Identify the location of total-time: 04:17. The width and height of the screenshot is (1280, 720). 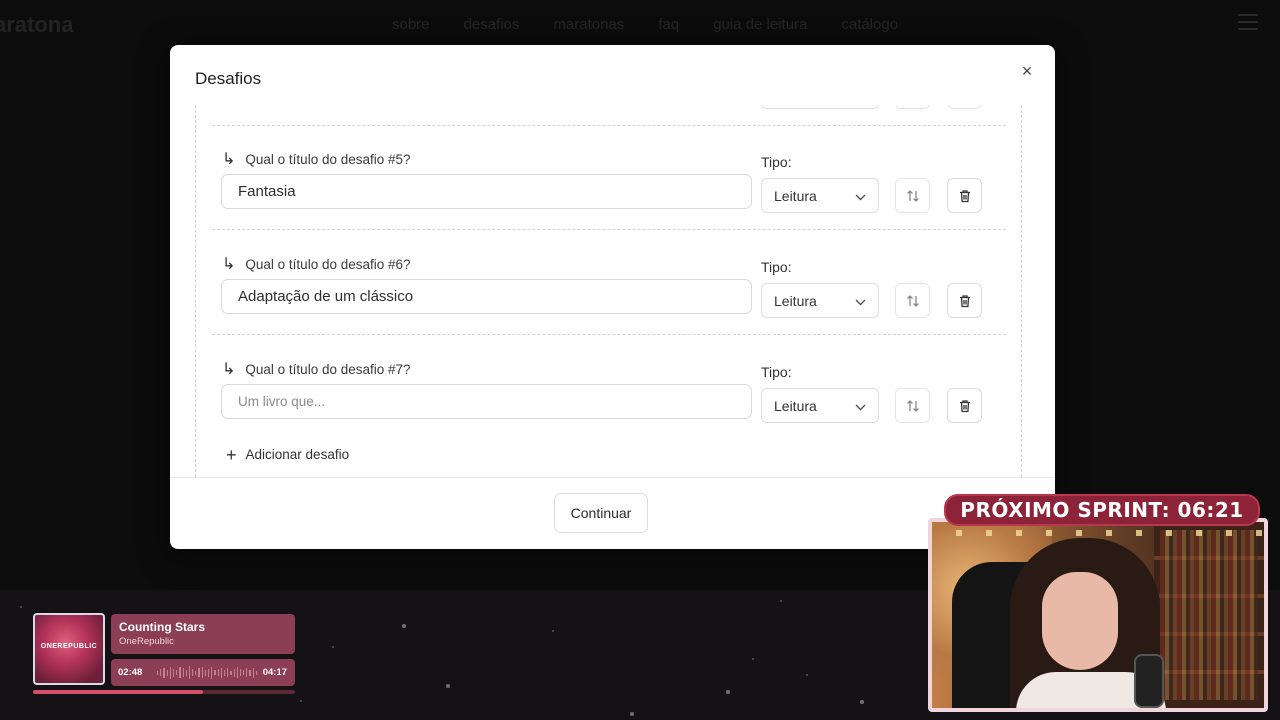
(274, 672).